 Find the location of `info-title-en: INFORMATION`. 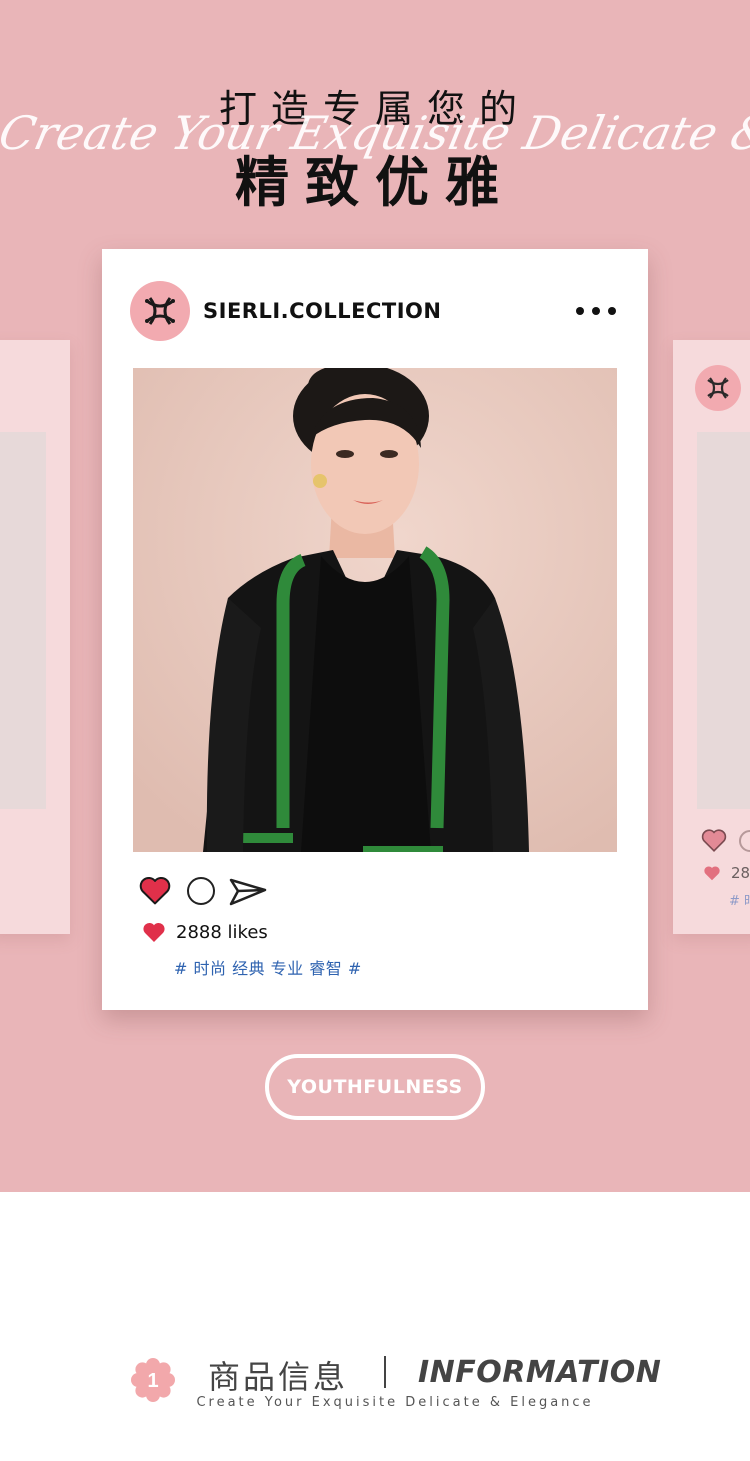

info-title-en: INFORMATION is located at coordinates (540, 1372).